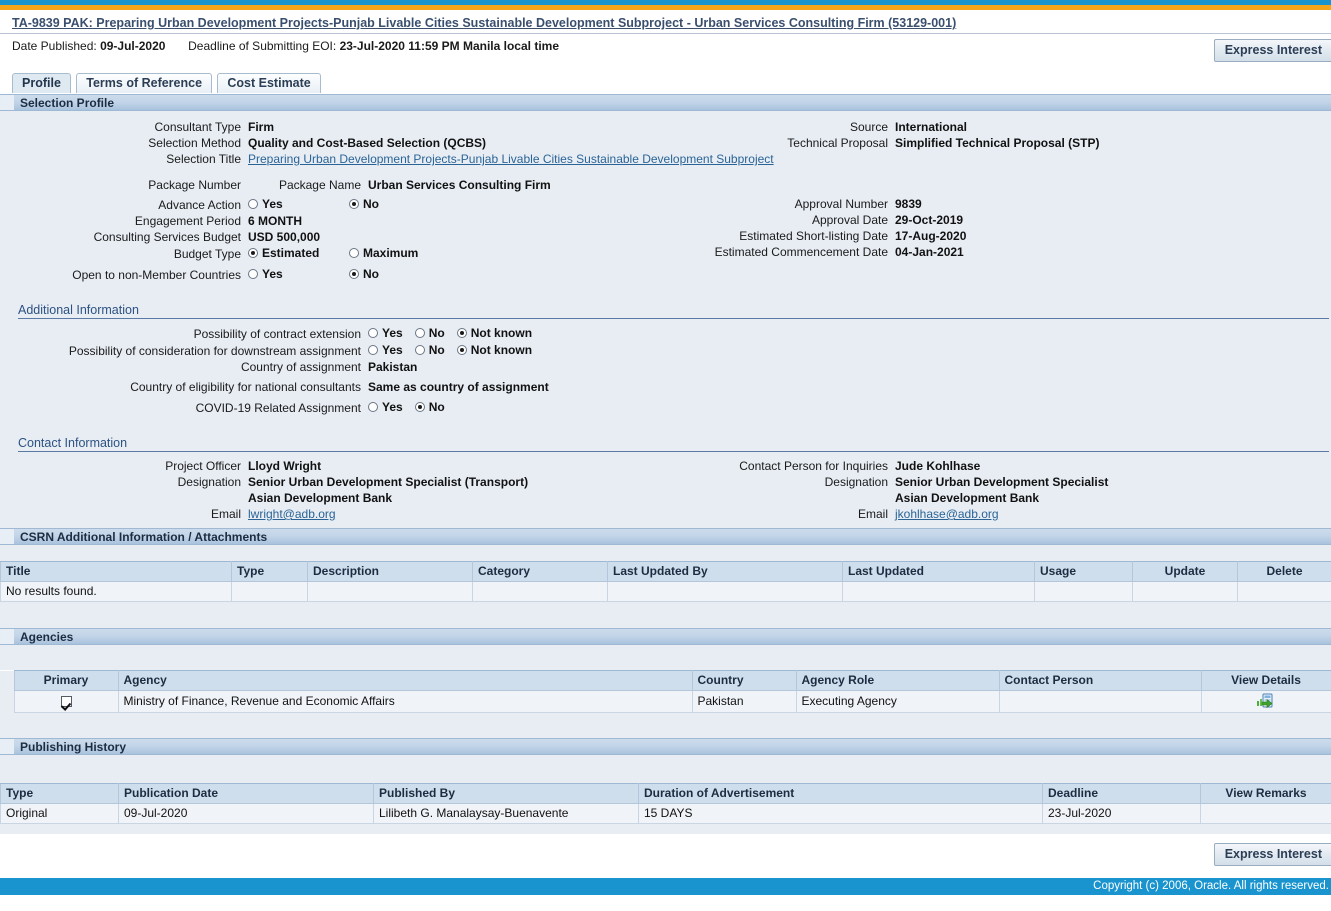 The width and height of the screenshot is (1331, 911). I want to click on ph-col-type: Type, so click(59, 793).